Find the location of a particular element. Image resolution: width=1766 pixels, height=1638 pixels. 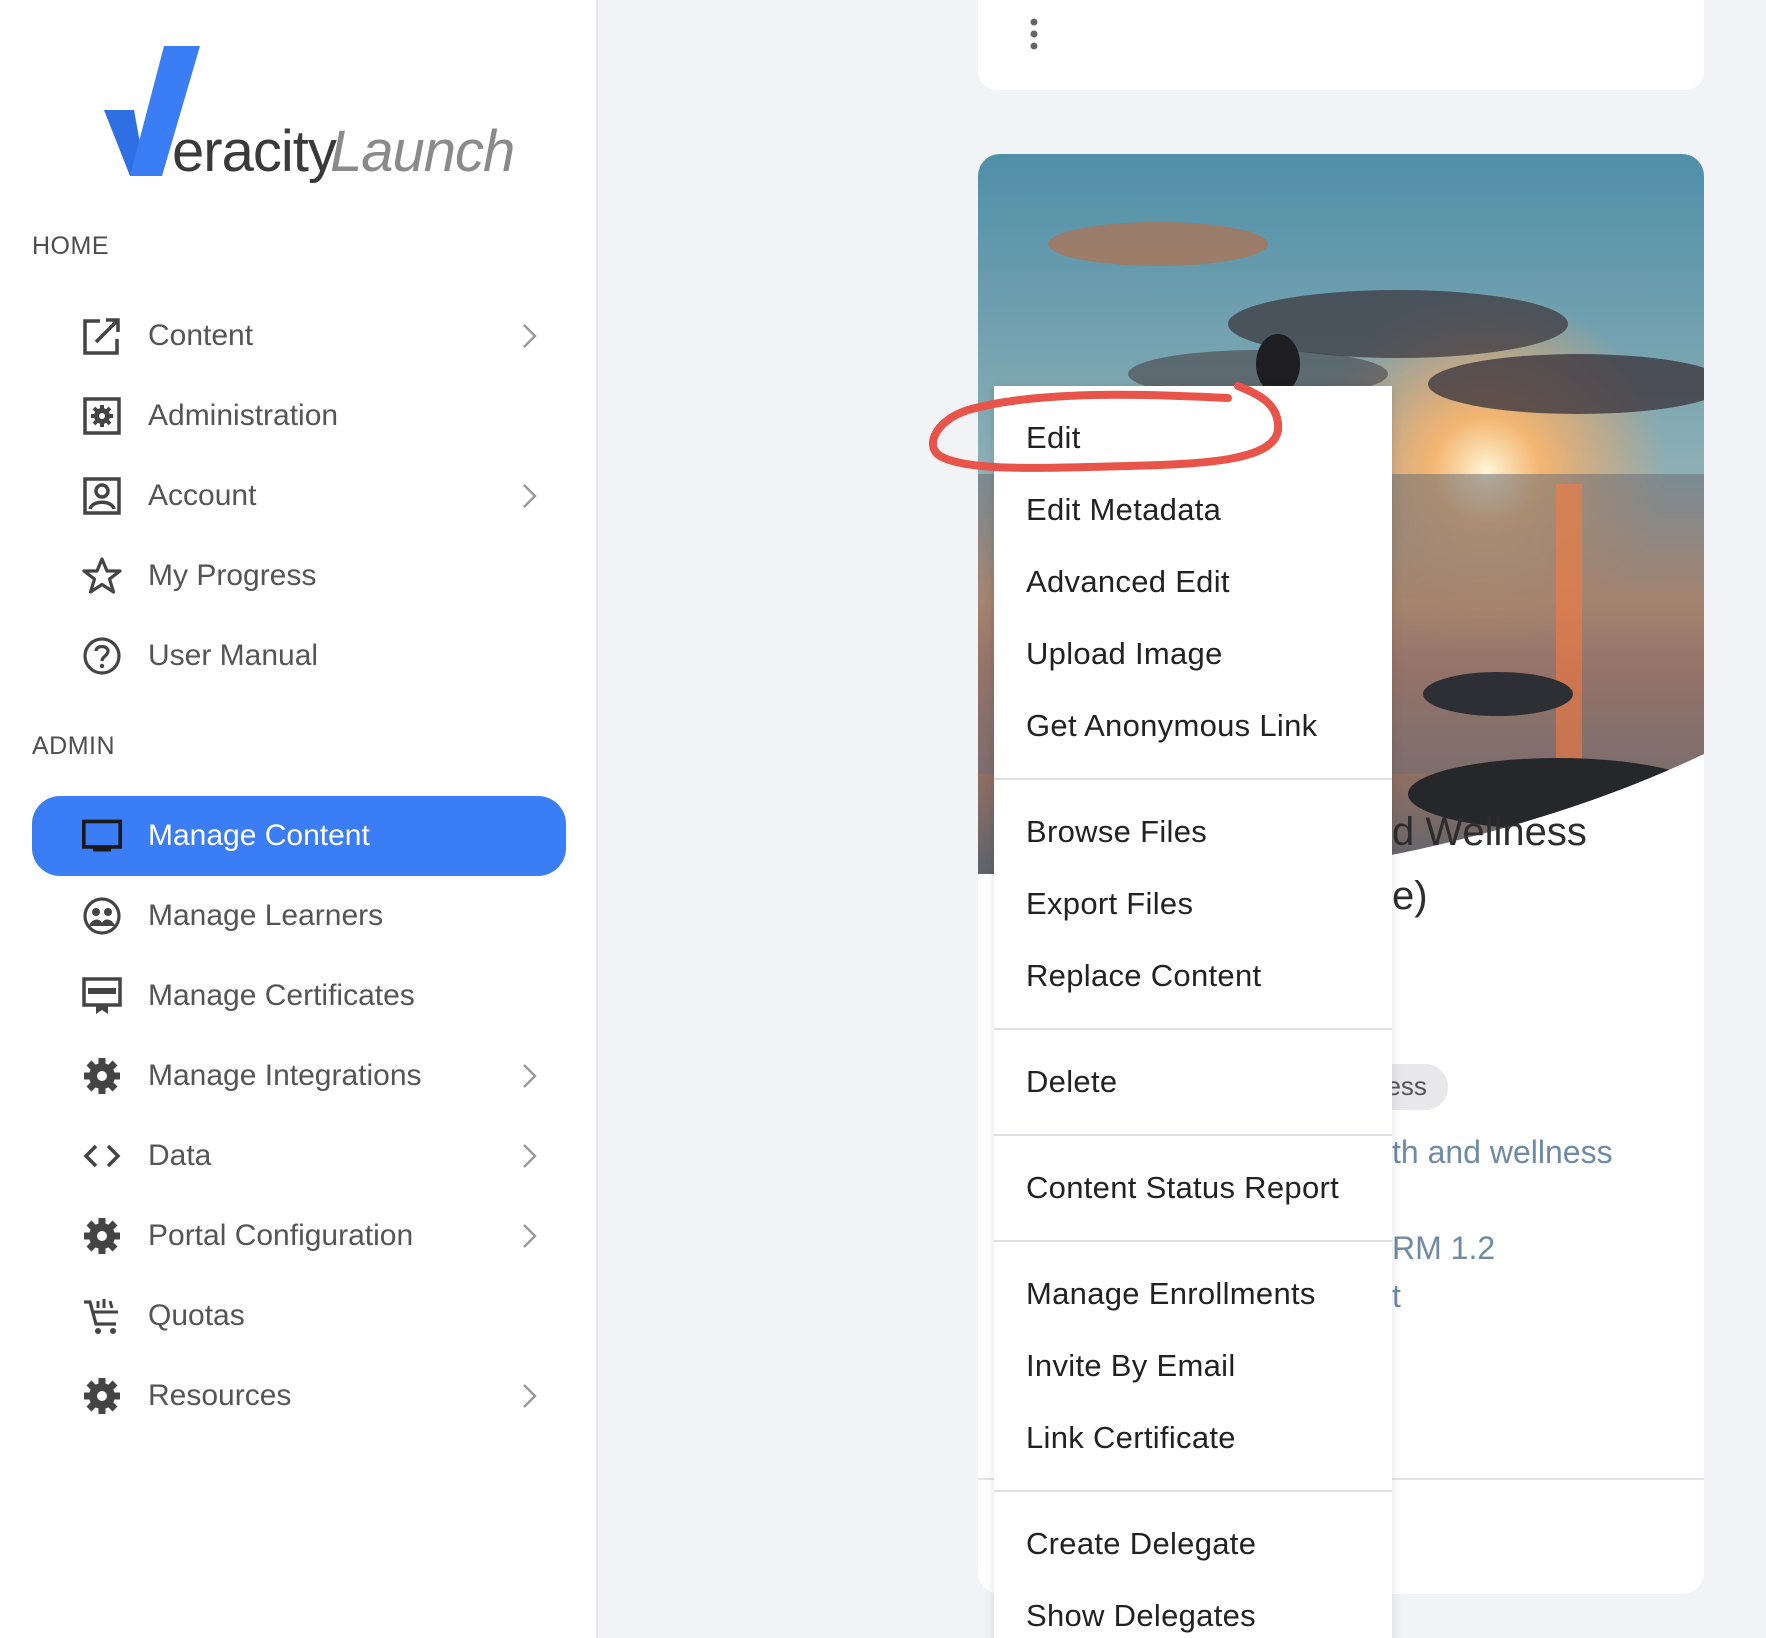

sidebar-item-resources: Resources is located at coordinates (299, 1396).